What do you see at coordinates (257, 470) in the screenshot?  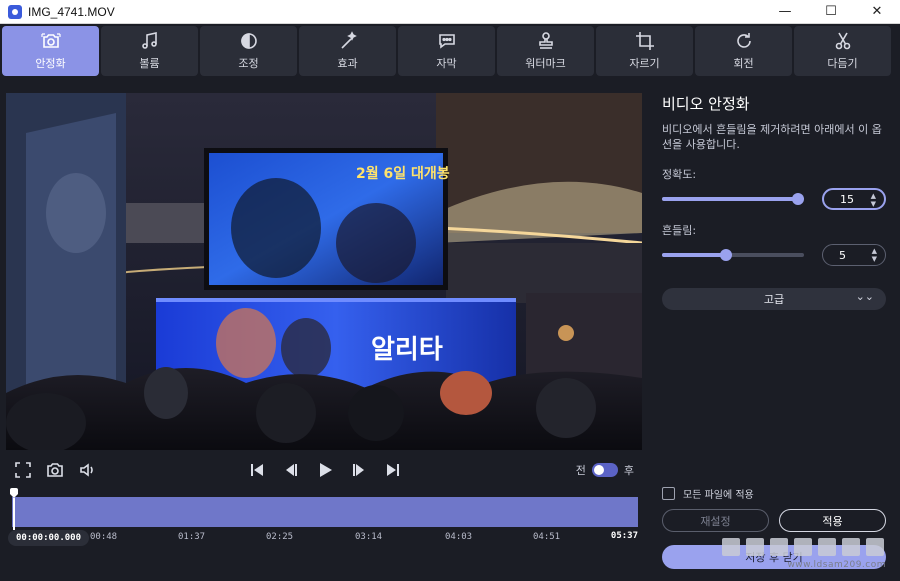 I see `skip-start-icon` at bounding box center [257, 470].